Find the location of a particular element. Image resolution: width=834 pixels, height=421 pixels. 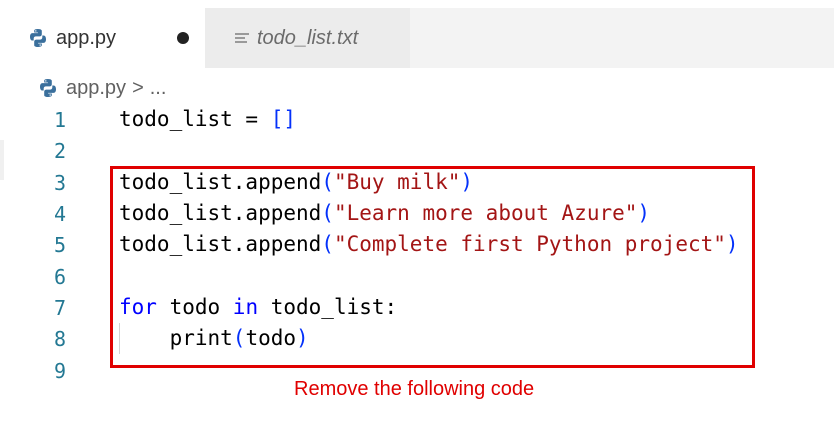

line-number: 1 is located at coordinates (60, 120).